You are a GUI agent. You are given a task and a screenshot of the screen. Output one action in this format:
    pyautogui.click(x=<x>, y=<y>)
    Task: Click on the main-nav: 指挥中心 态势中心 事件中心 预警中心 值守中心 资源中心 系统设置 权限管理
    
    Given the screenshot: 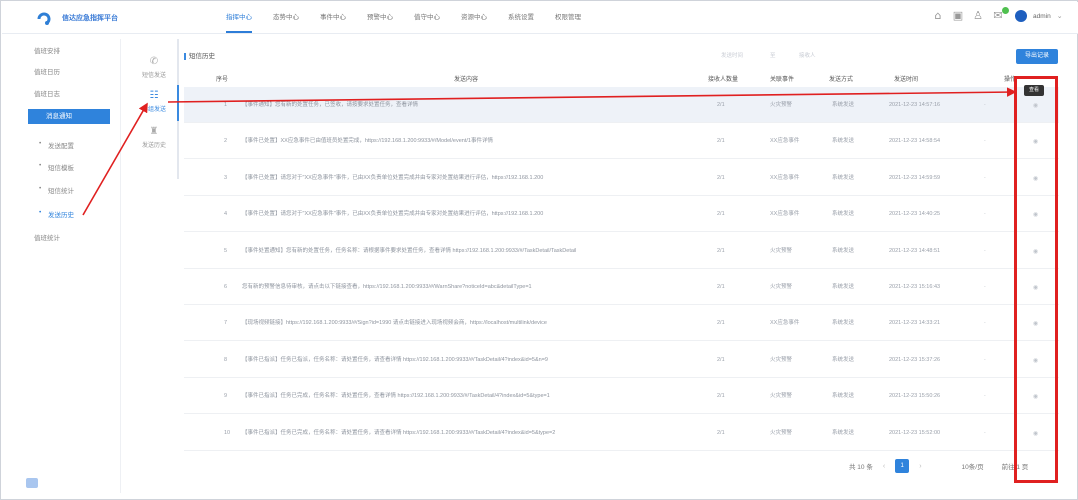 What is the action you would take?
    pyautogui.click(x=403, y=18)
    